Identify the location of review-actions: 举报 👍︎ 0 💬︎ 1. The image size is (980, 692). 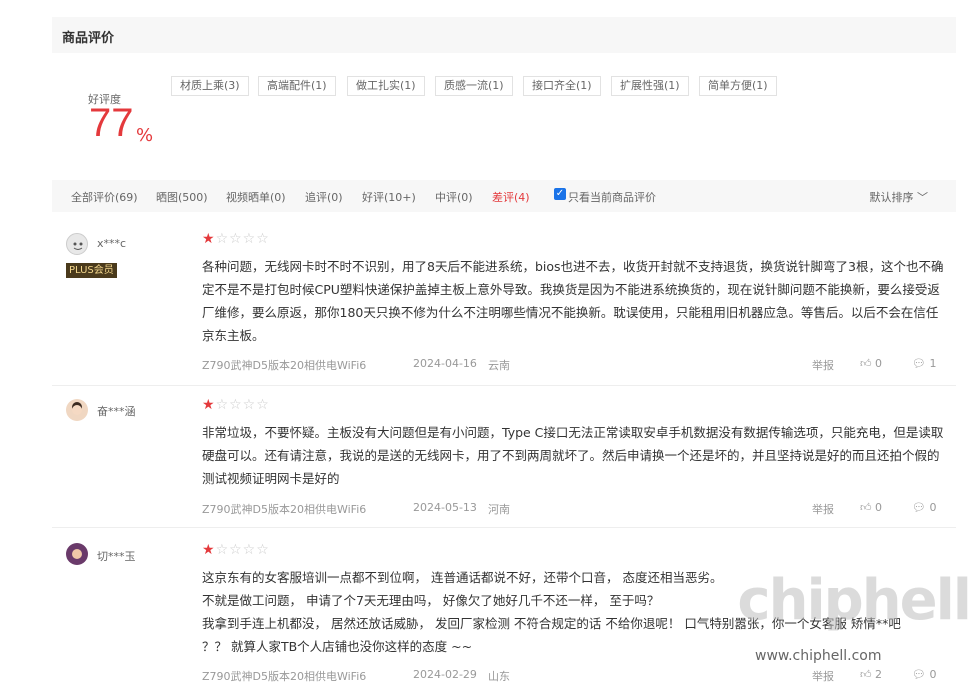
(877, 365).